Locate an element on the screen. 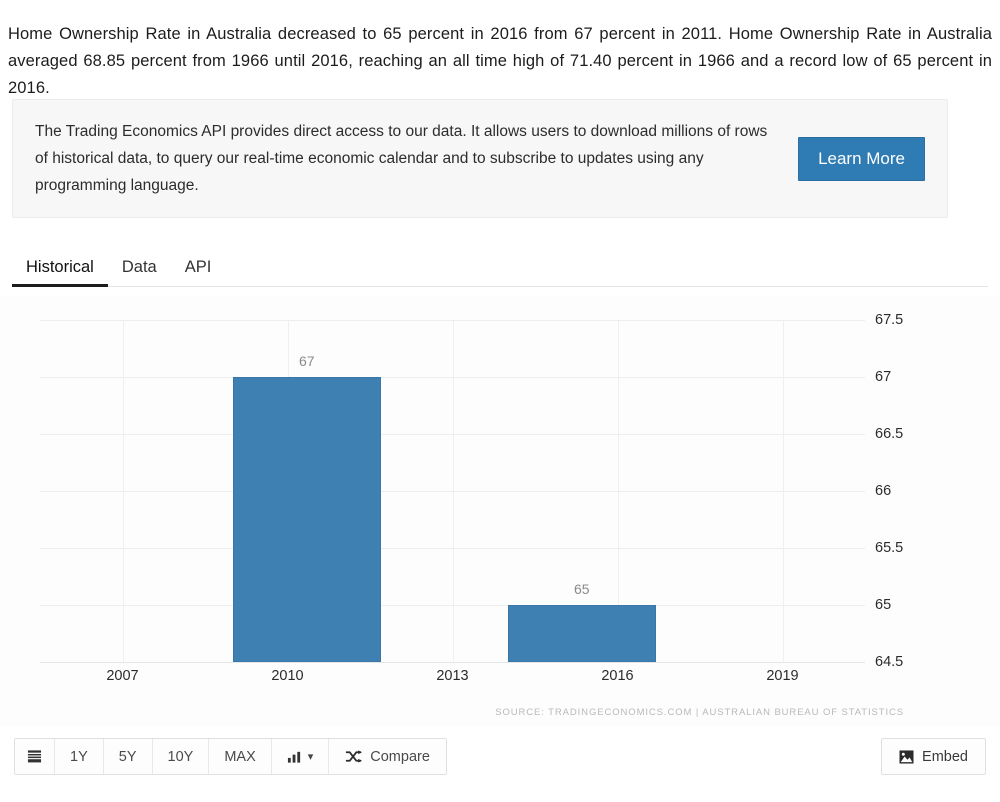  bar-value-label: 67 is located at coordinates (306, 361).